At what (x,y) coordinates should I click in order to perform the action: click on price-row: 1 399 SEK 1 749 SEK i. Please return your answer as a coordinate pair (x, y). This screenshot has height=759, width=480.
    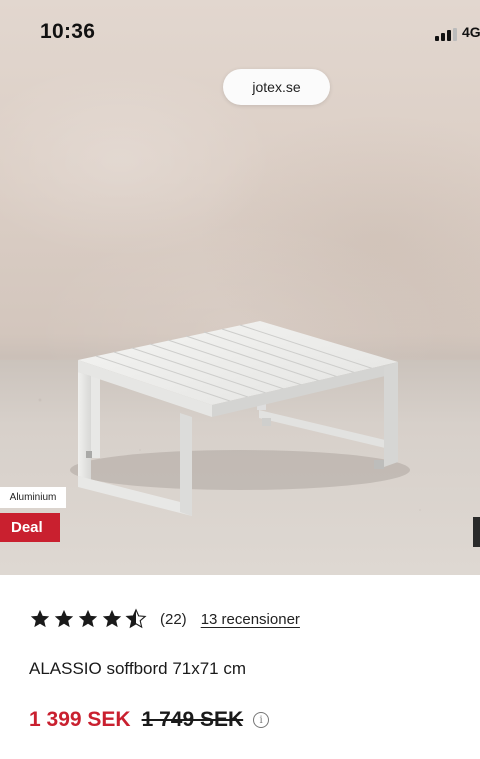
    Looking at the image, I should click on (149, 720).